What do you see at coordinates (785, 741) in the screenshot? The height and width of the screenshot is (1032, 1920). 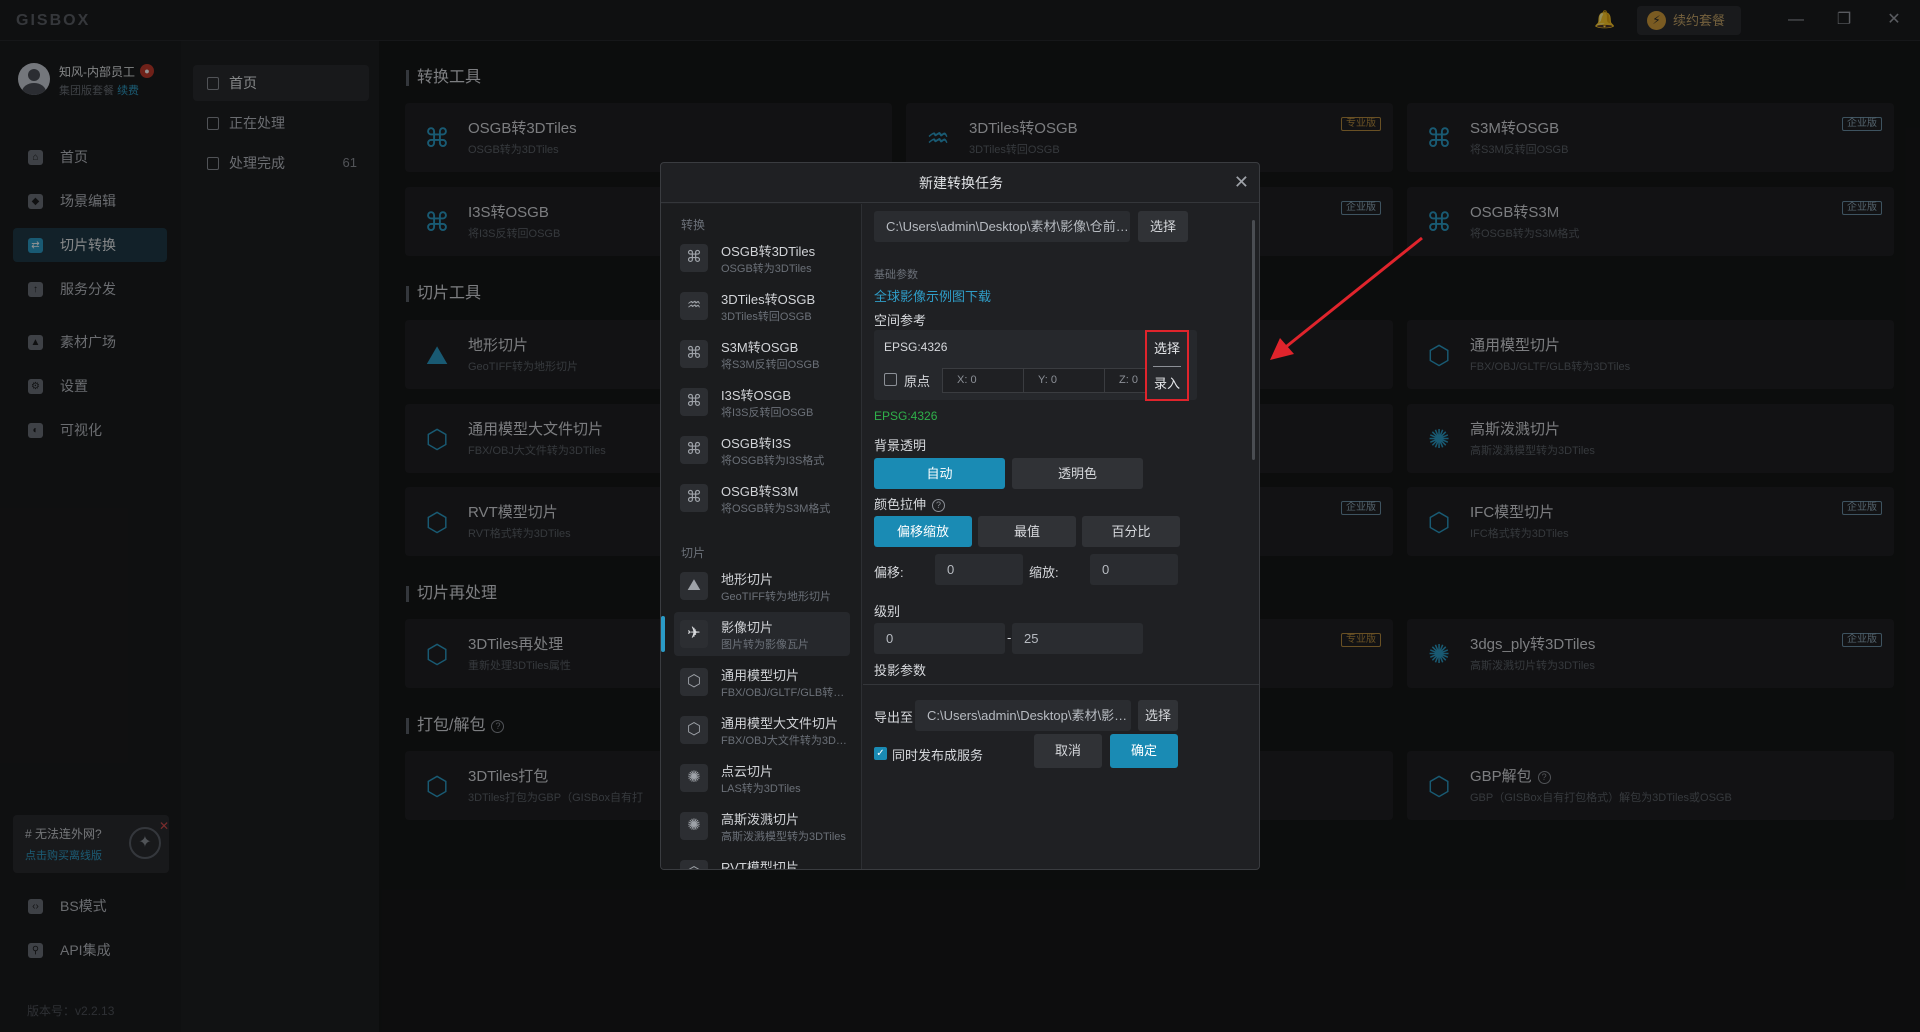 I see `task-item-subtitle: FBX/OBJ大文件转为3DTiles` at bounding box center [785, 741].